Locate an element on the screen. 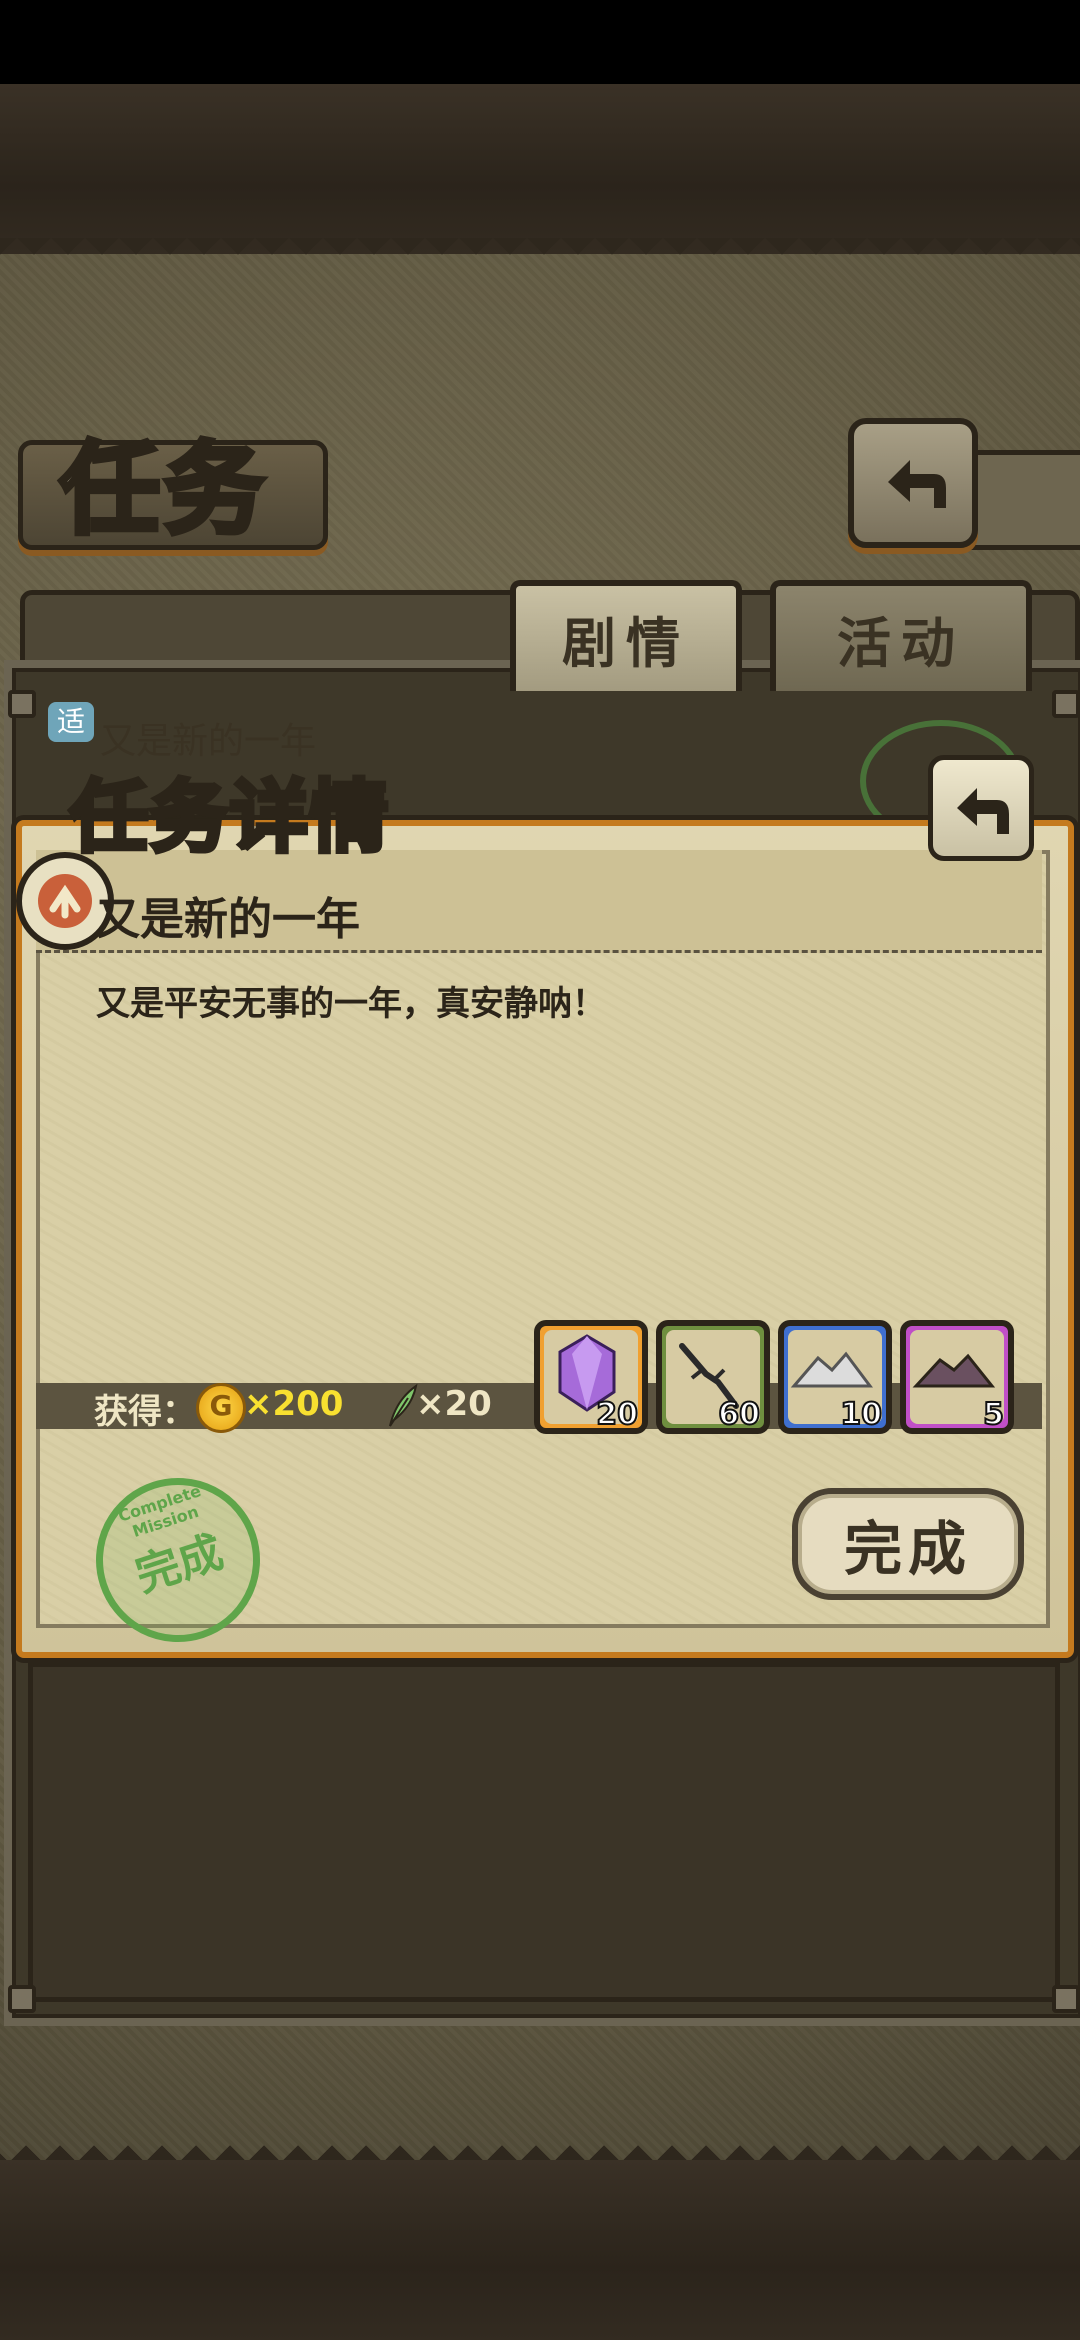 The height and width of the screenshot is (2340, 1080). back-button is located at coordinates (913, 483).